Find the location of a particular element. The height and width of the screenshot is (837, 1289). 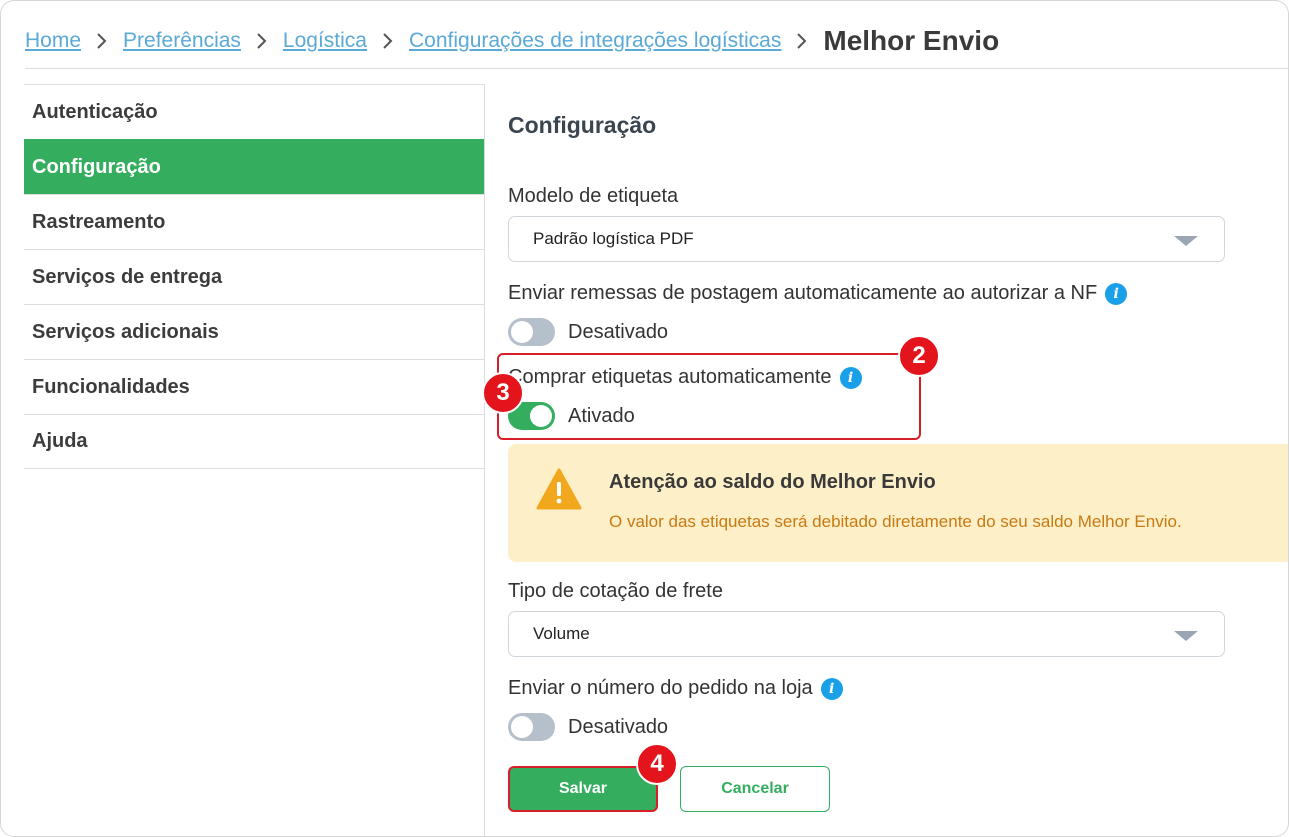

auto-buy-label: Comprar etiquetas automaticamente i is located at coordinates (685, 377).